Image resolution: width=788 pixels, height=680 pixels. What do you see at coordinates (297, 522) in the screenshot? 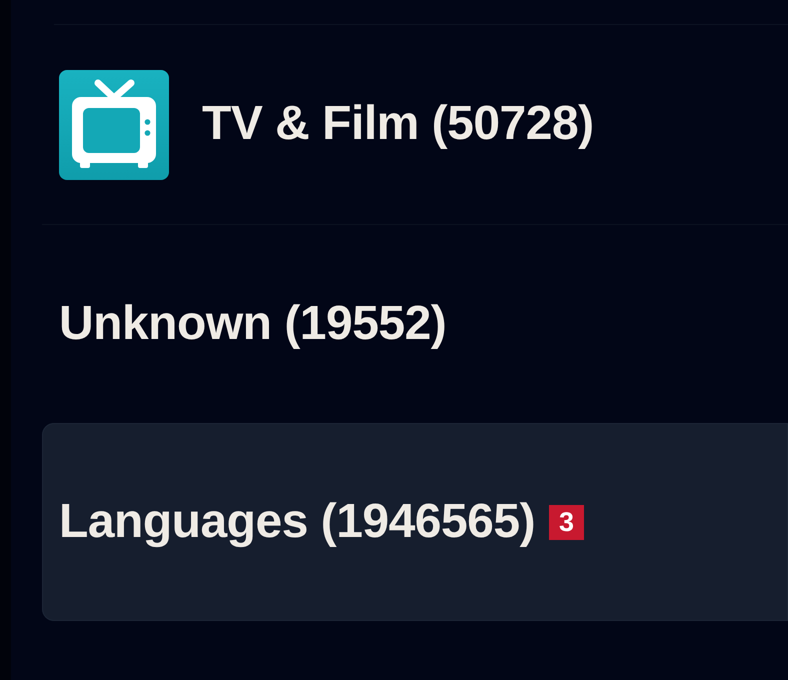
I see `category-label: Languages (1946565)` at bounding box center [297, 522].